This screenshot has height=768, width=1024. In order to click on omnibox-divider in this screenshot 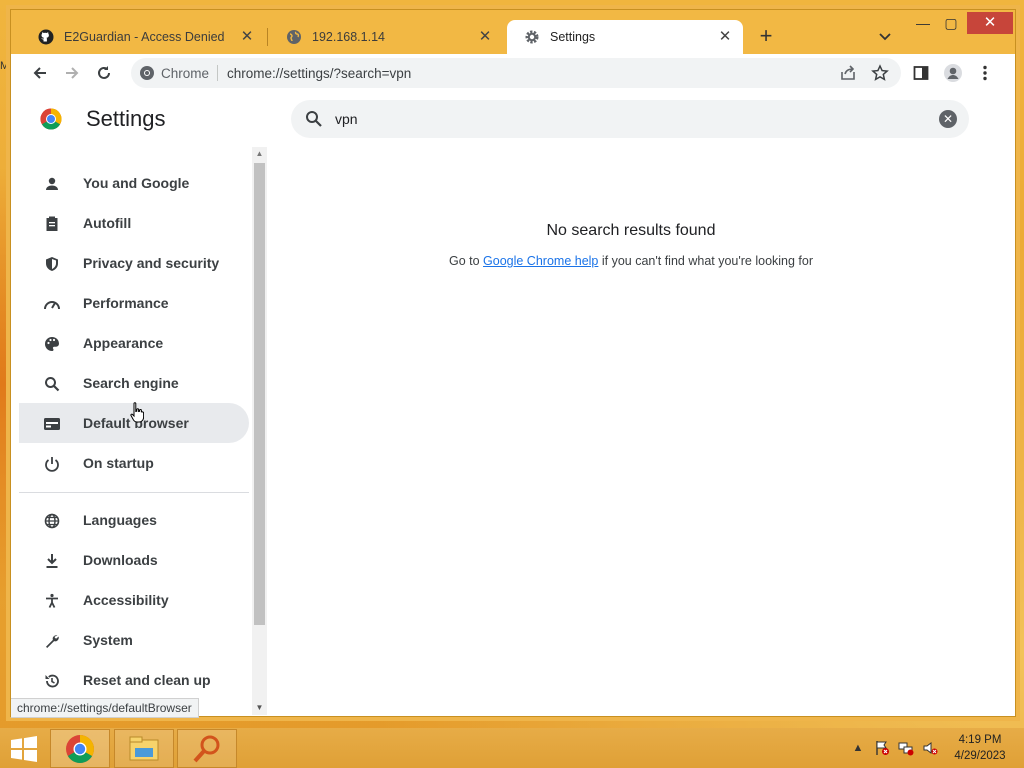, I will do `click(217, 73)`.